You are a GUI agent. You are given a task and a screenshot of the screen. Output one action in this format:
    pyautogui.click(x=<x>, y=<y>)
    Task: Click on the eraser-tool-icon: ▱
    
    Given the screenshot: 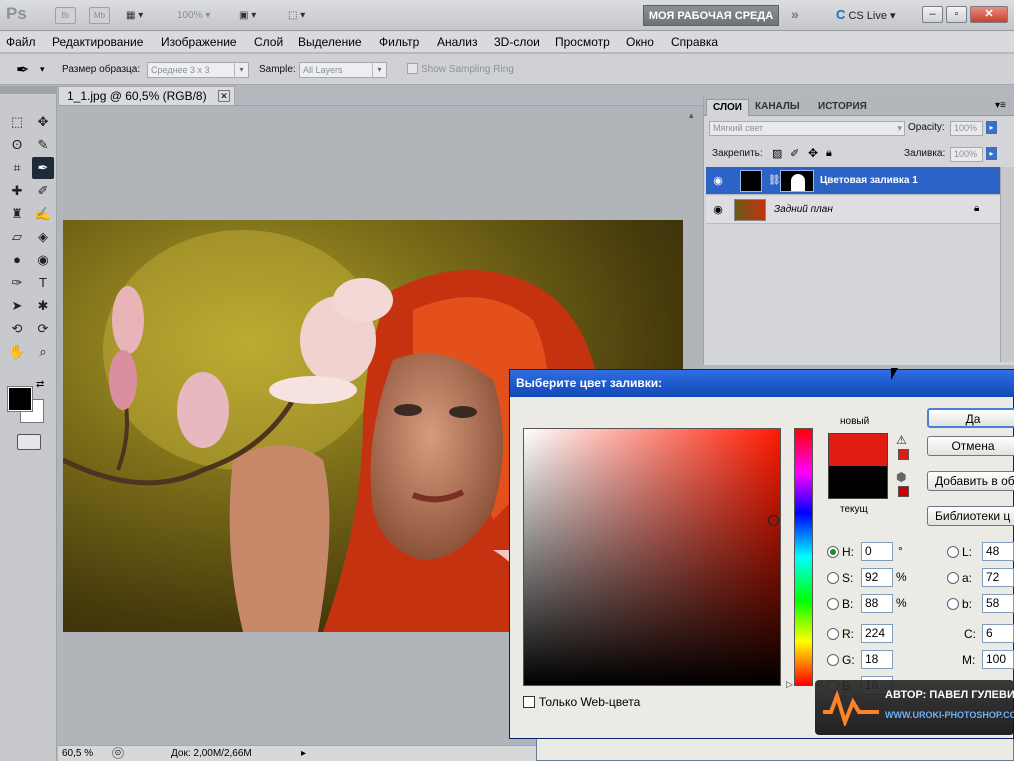 What is the action you would take?
    pyautogui.click(x=17, y=237)
    